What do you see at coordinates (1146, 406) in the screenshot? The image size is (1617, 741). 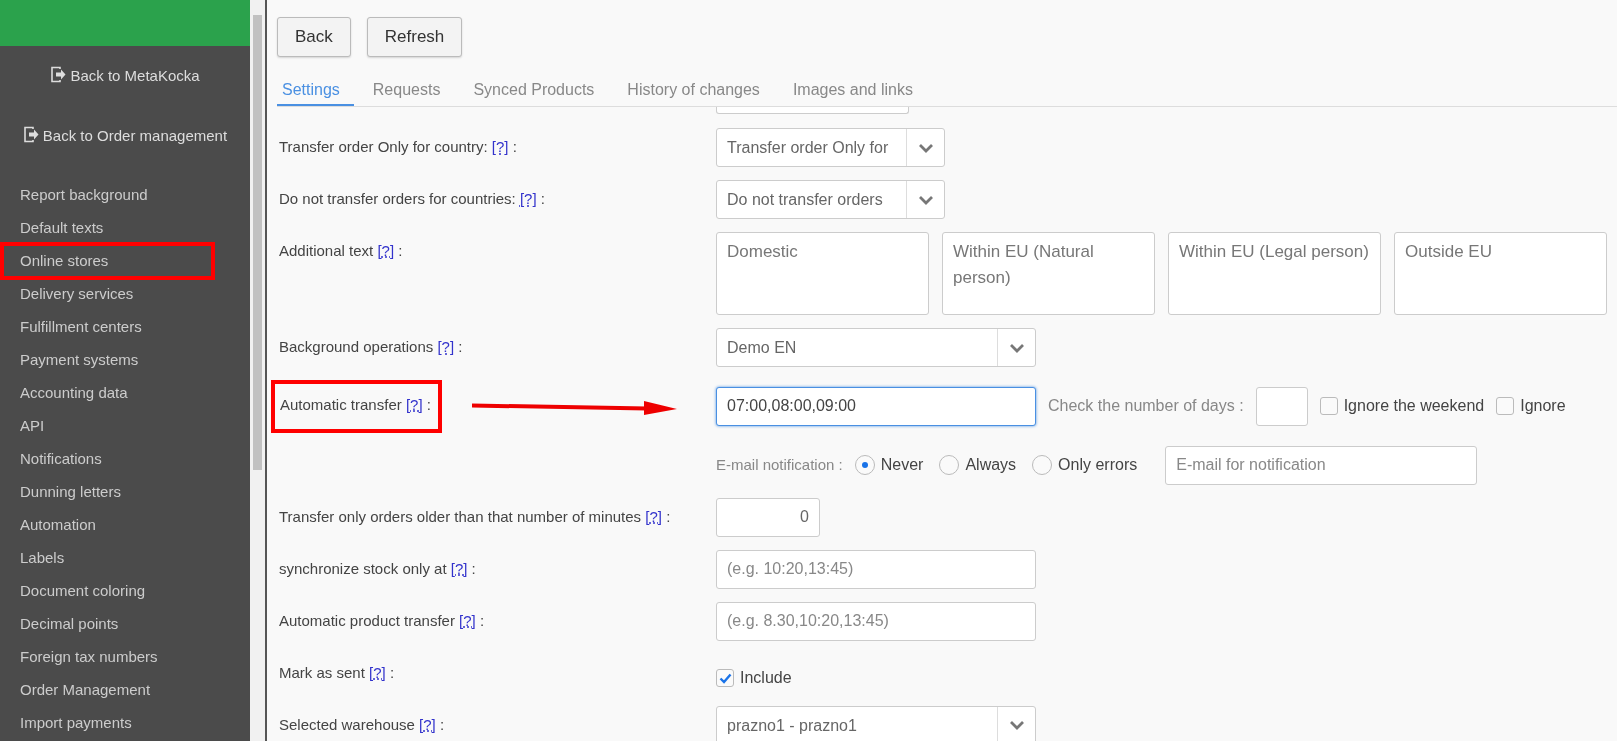 I see `field-label: Check the number of days :` at bounding box center [1146, 406].